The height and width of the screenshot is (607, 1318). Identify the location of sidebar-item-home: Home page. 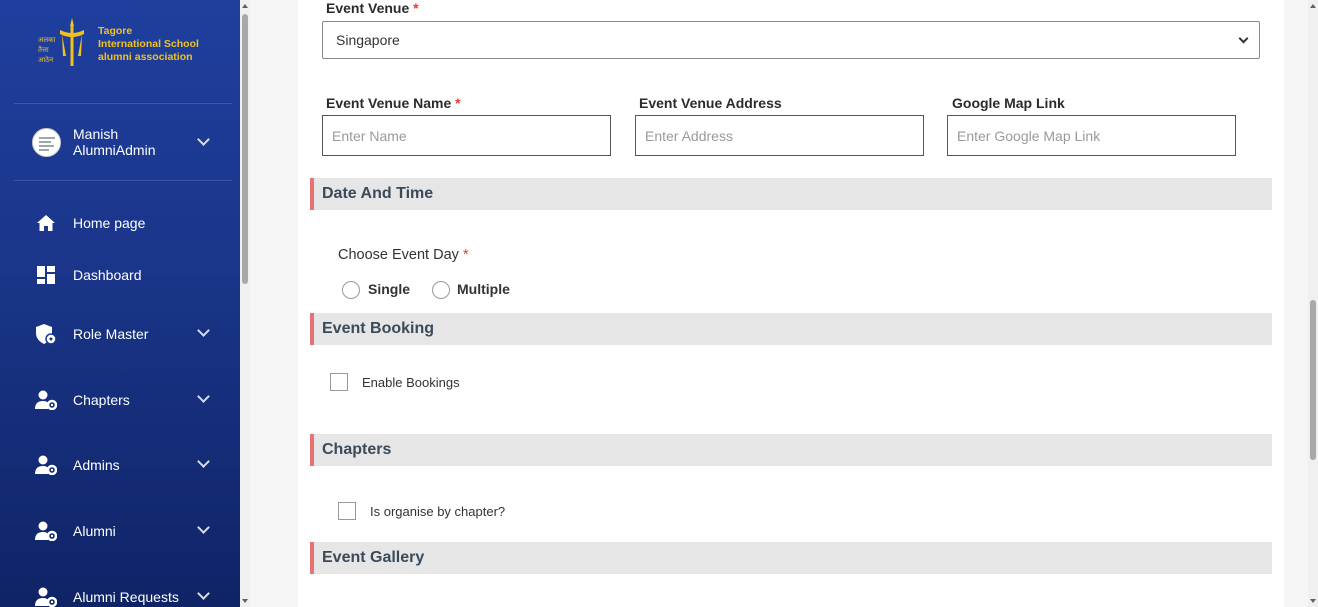
(130, 223).